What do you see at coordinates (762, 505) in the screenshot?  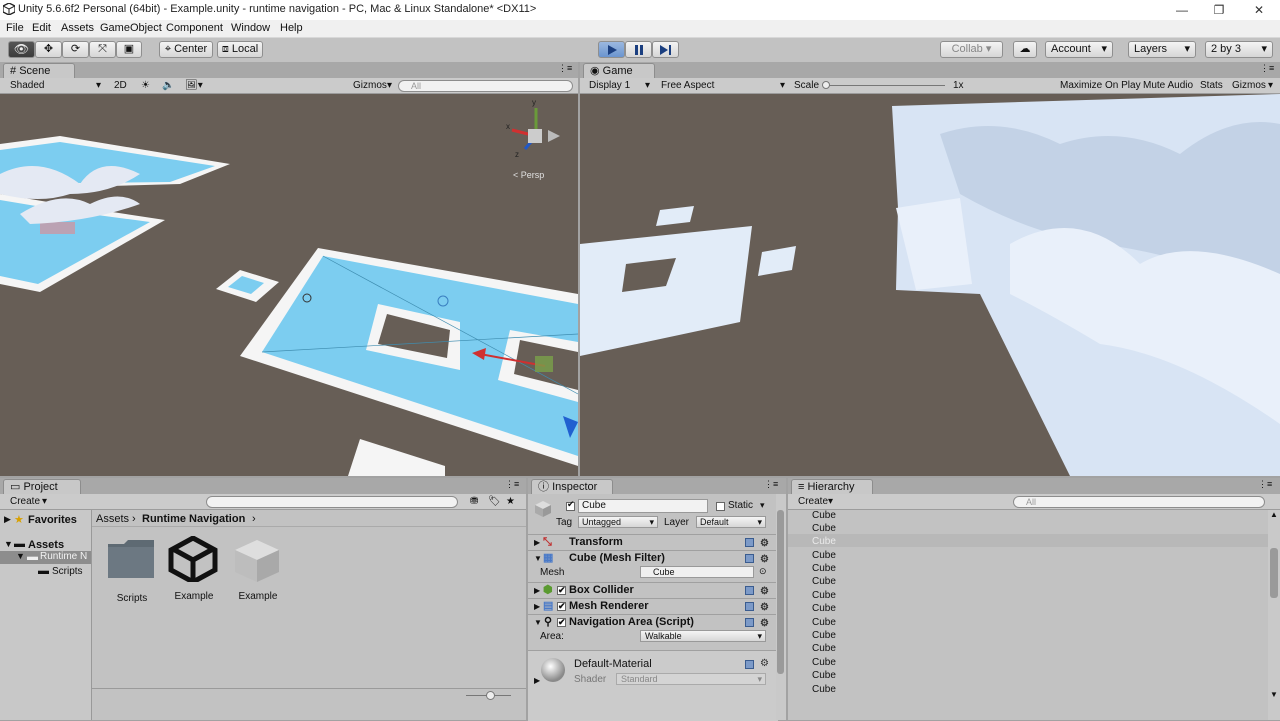 I see `chevron-down-icon: ▾` at bounding box center [762, 505].